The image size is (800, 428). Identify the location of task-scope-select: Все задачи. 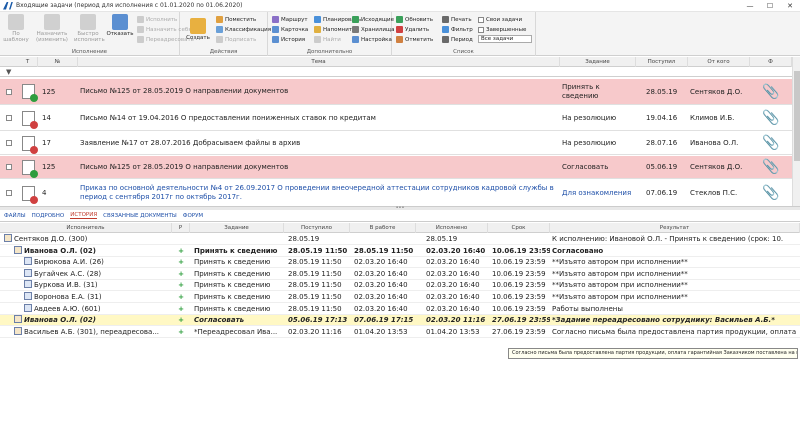
(505, 39).